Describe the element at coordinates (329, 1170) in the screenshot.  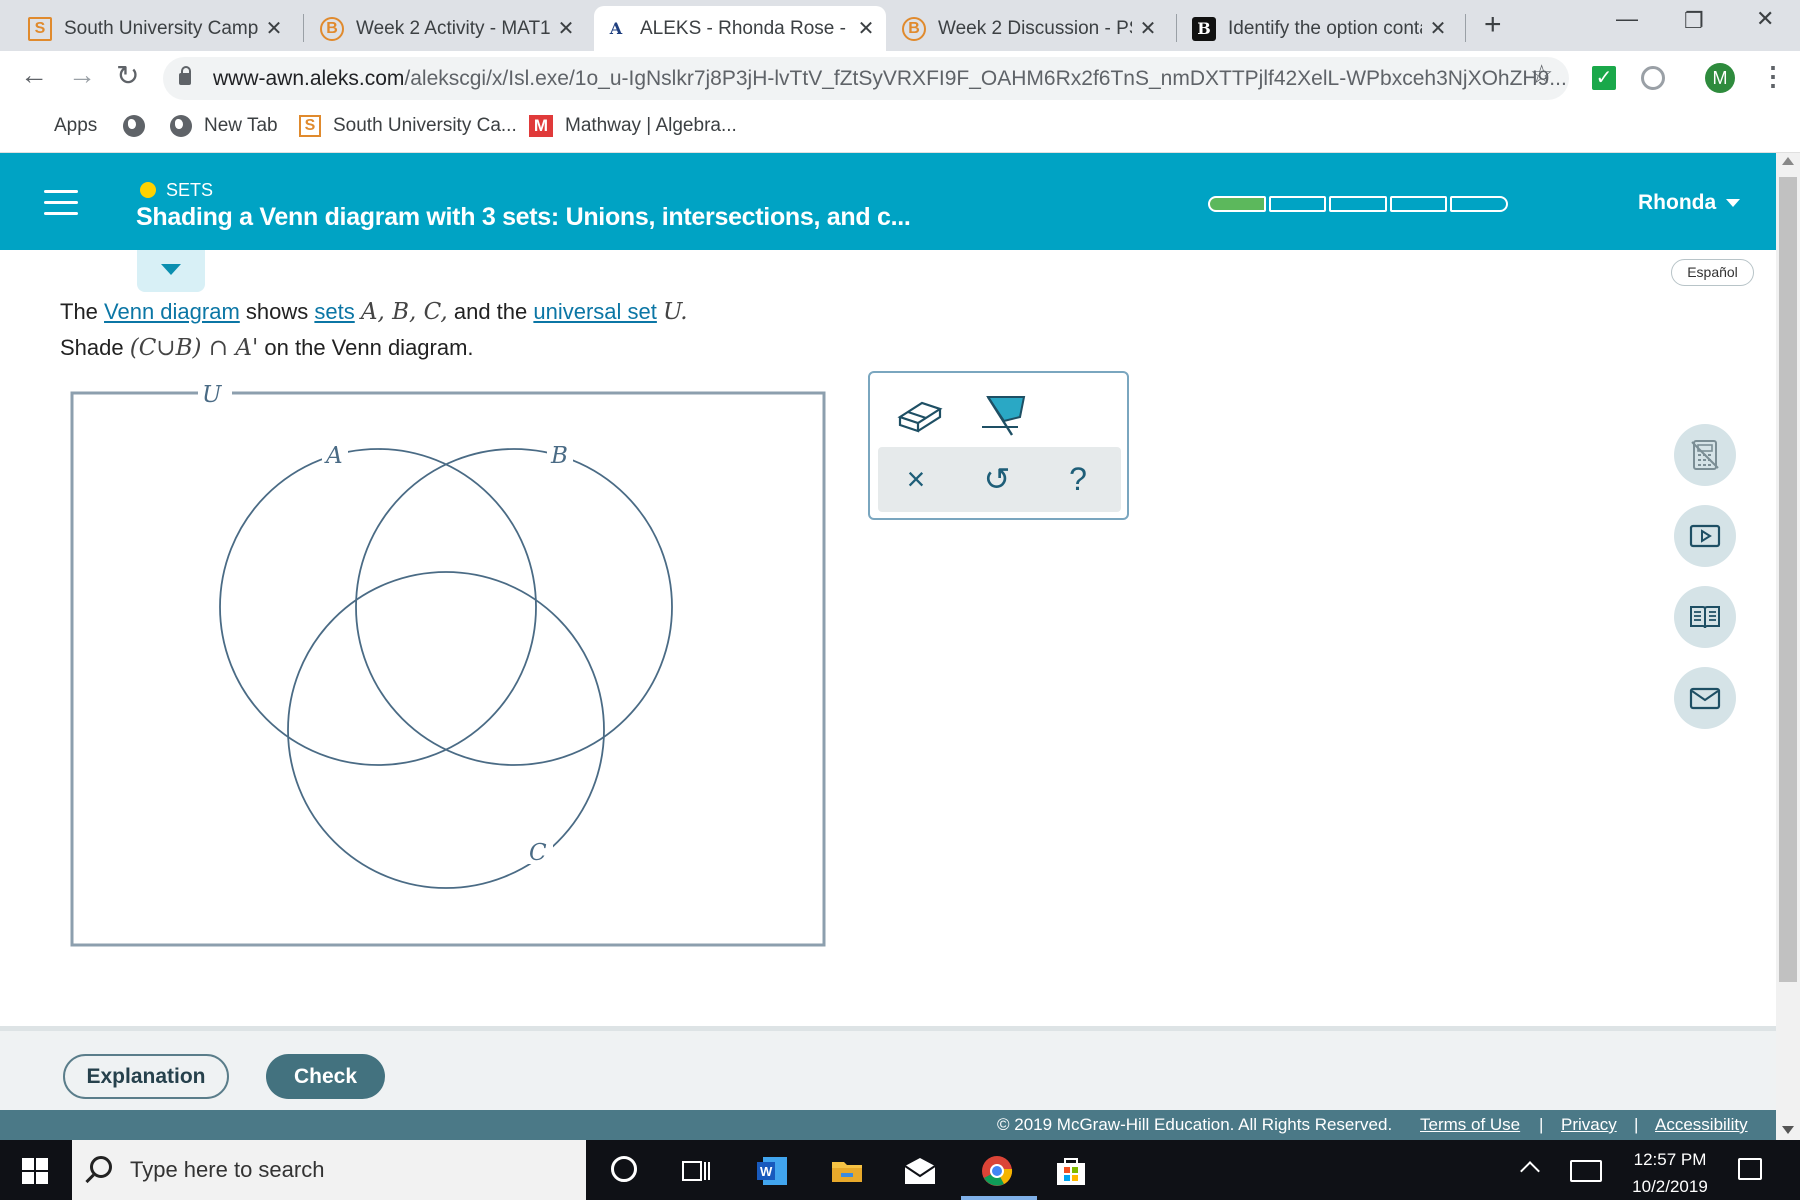
I see `taskbar-search-box: Type here to search` at that location.